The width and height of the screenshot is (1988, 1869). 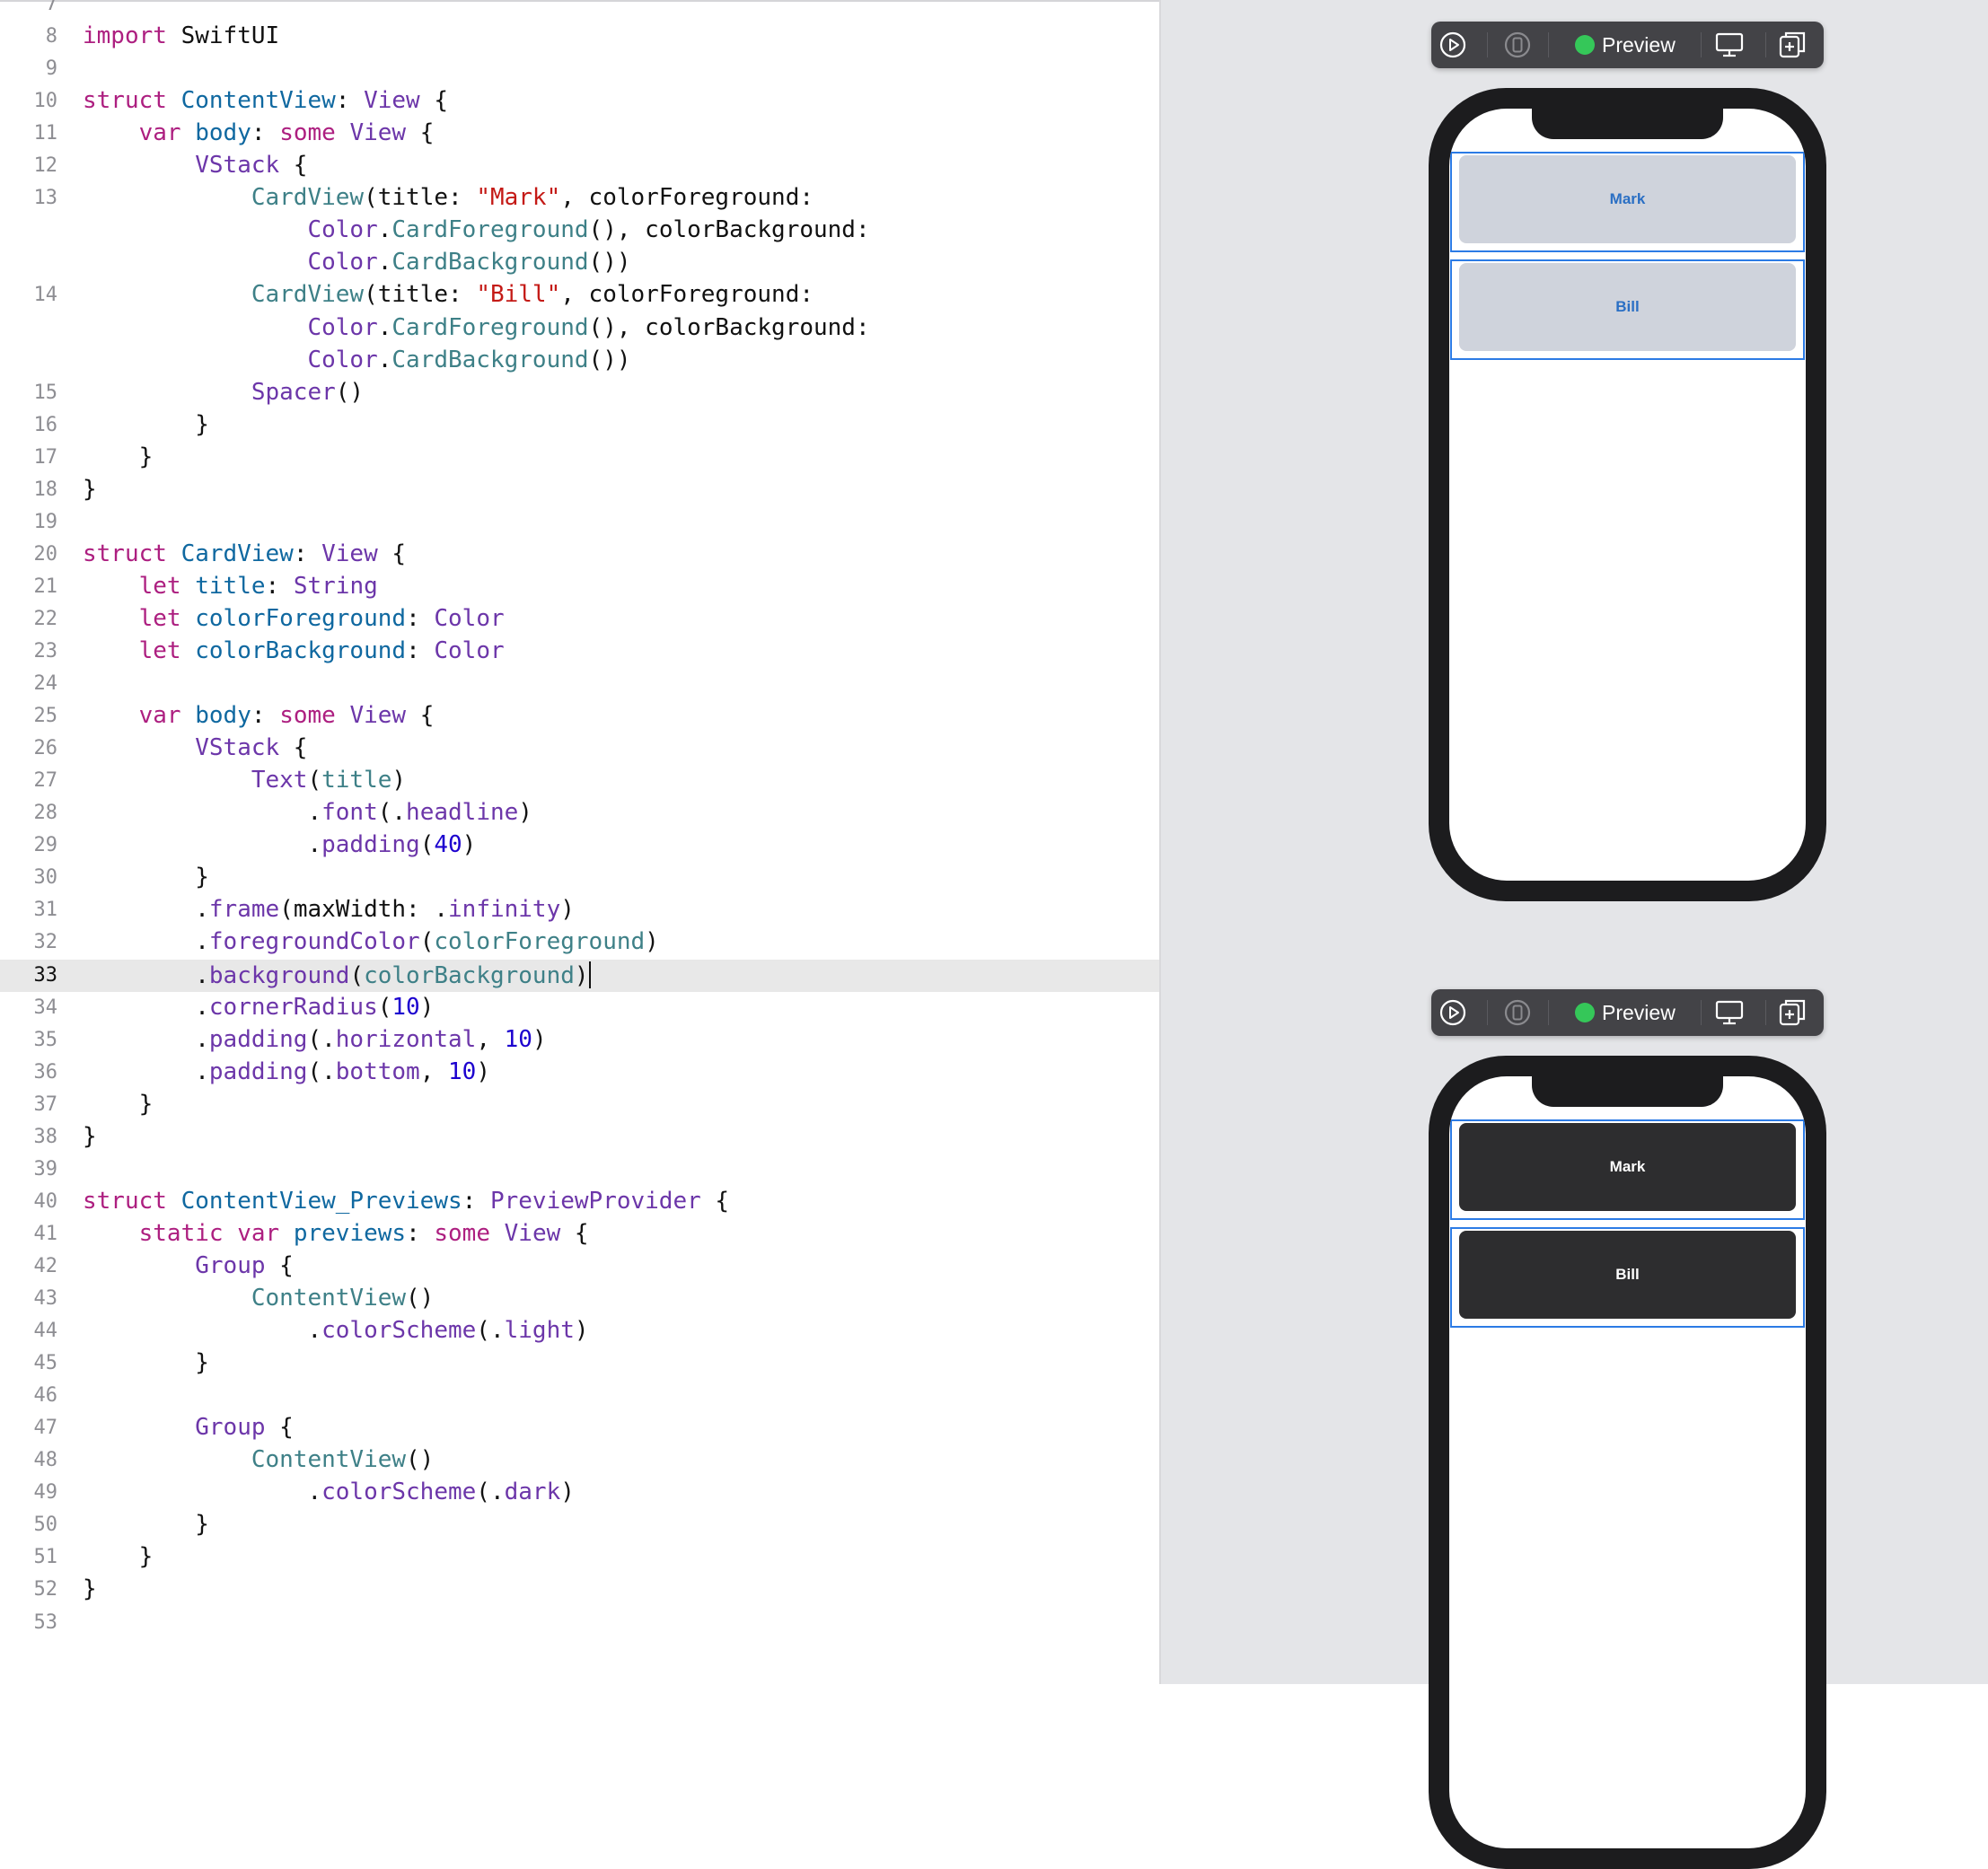 I want to click on code-token: , colorForeground:, so click(x=687, y=198).